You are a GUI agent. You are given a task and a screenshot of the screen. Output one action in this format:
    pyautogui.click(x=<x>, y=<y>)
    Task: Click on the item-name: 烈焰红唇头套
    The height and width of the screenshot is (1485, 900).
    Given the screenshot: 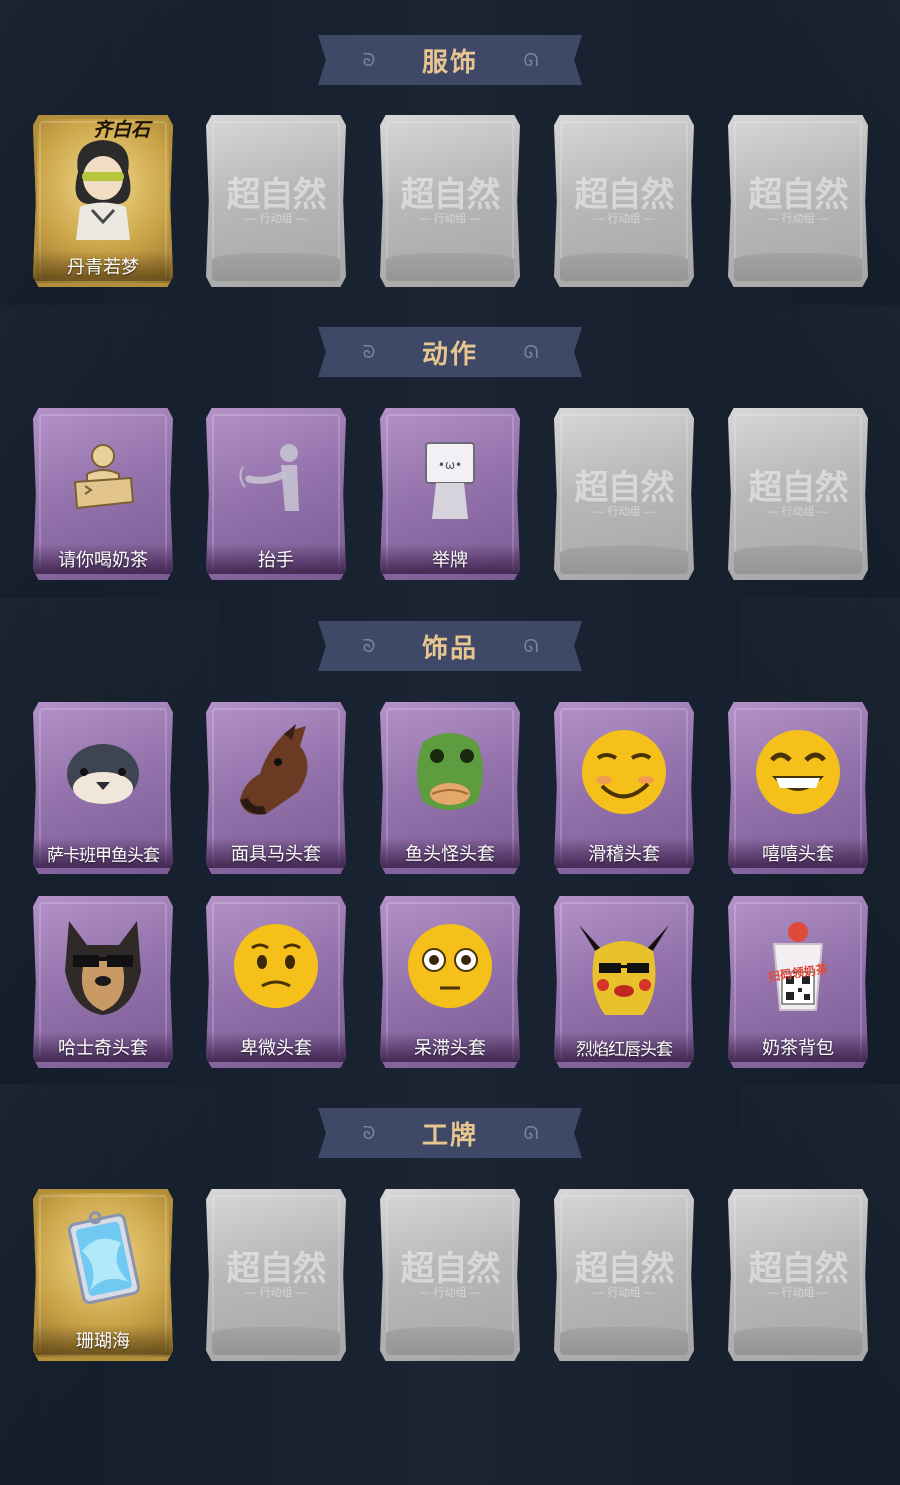 What is the action you would take?
    pyautogui.click(x=624, y=1049)
    